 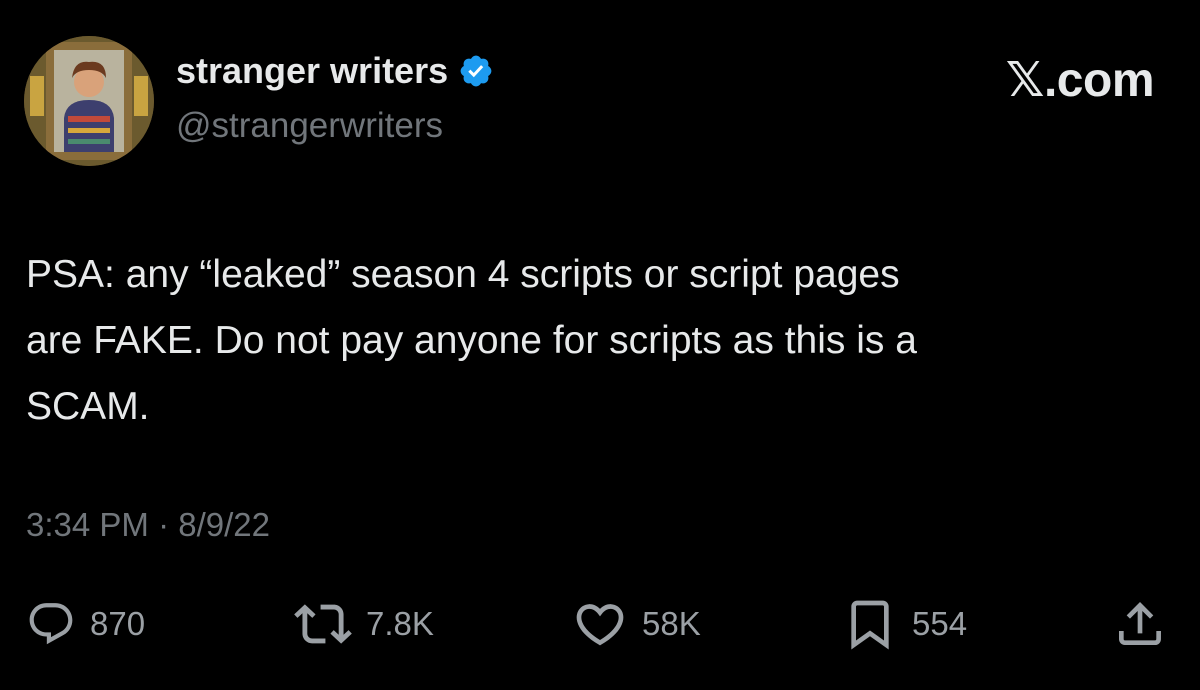 I want to click on author-display-name-text: stranger writers, so click(x=312, y=70).